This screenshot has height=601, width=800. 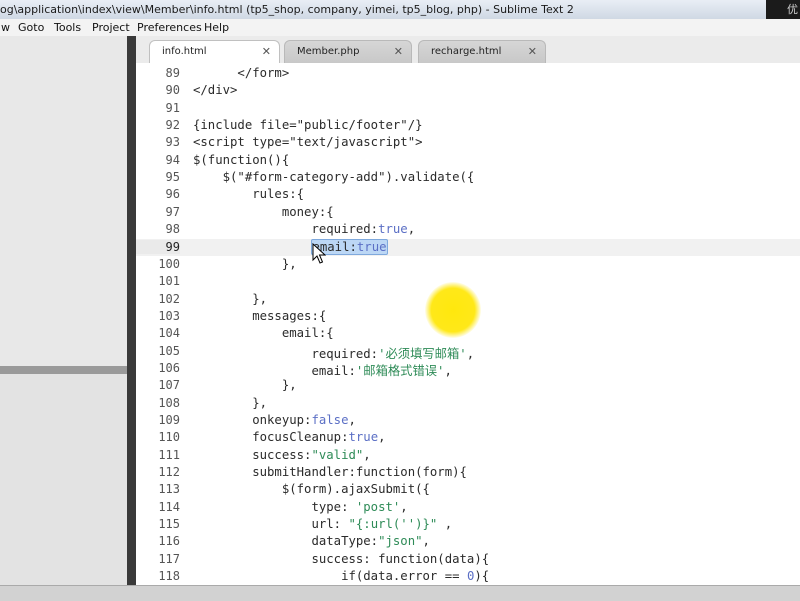 I want to click on line-number: 103, so click(x=169, y=315).